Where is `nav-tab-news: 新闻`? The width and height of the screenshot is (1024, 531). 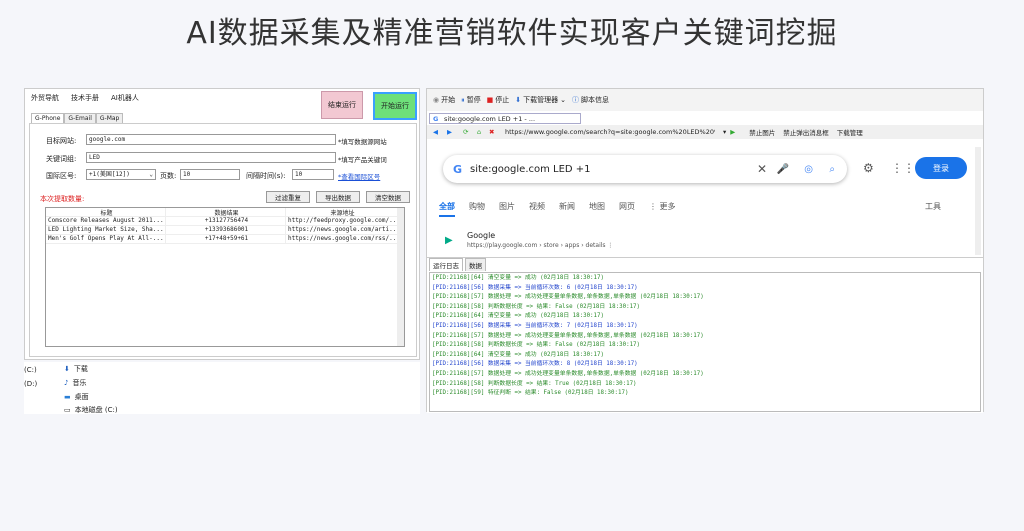
nav-tab-news: 新闻 is located at coordinates (567, 209).